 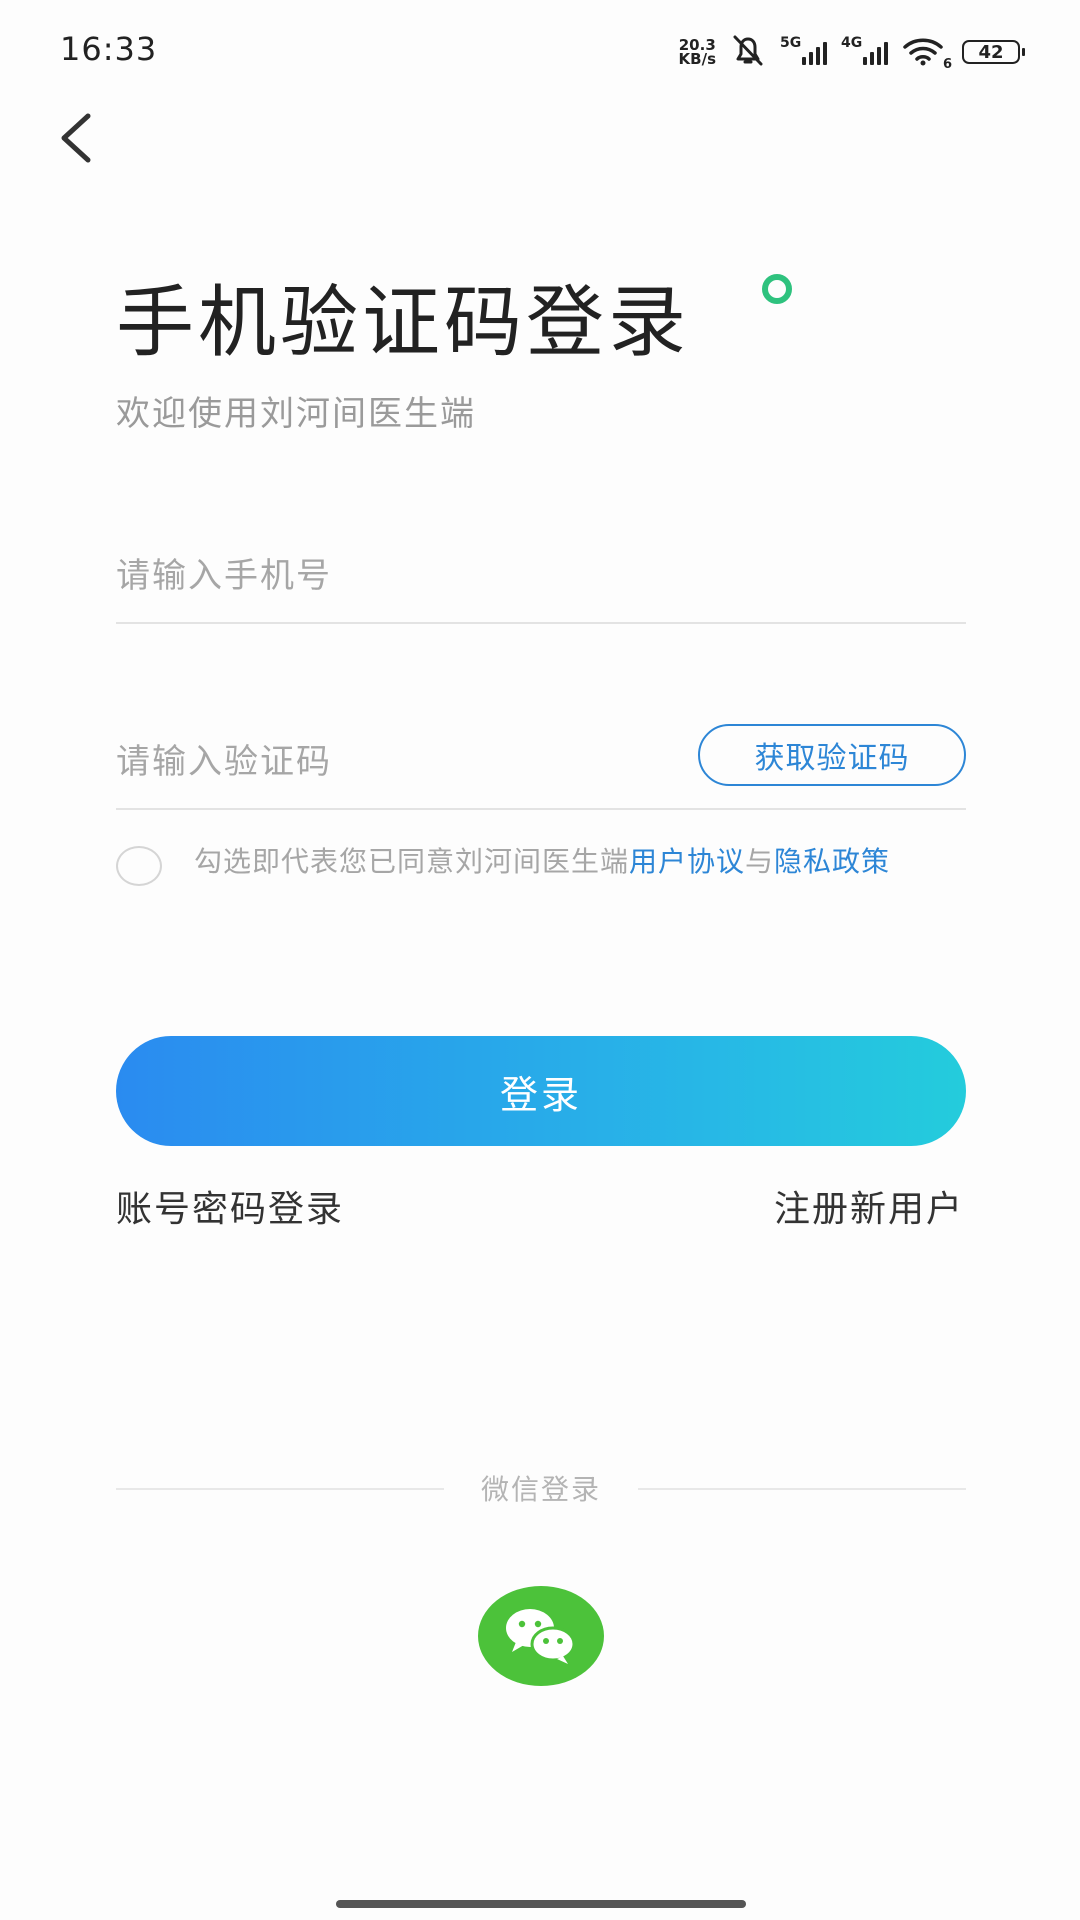 I want to click on signal-4g-label: 4G, so click(x=852, y=43).